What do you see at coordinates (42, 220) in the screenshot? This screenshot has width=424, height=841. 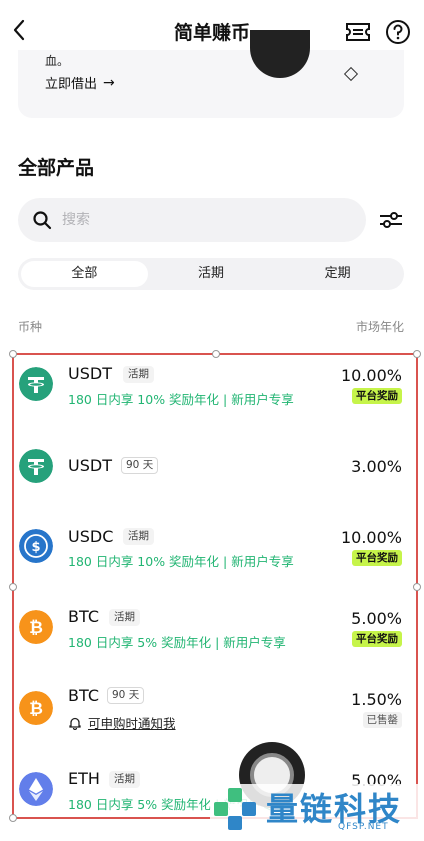 I see `search-icon` at bounding box center [42, 220].